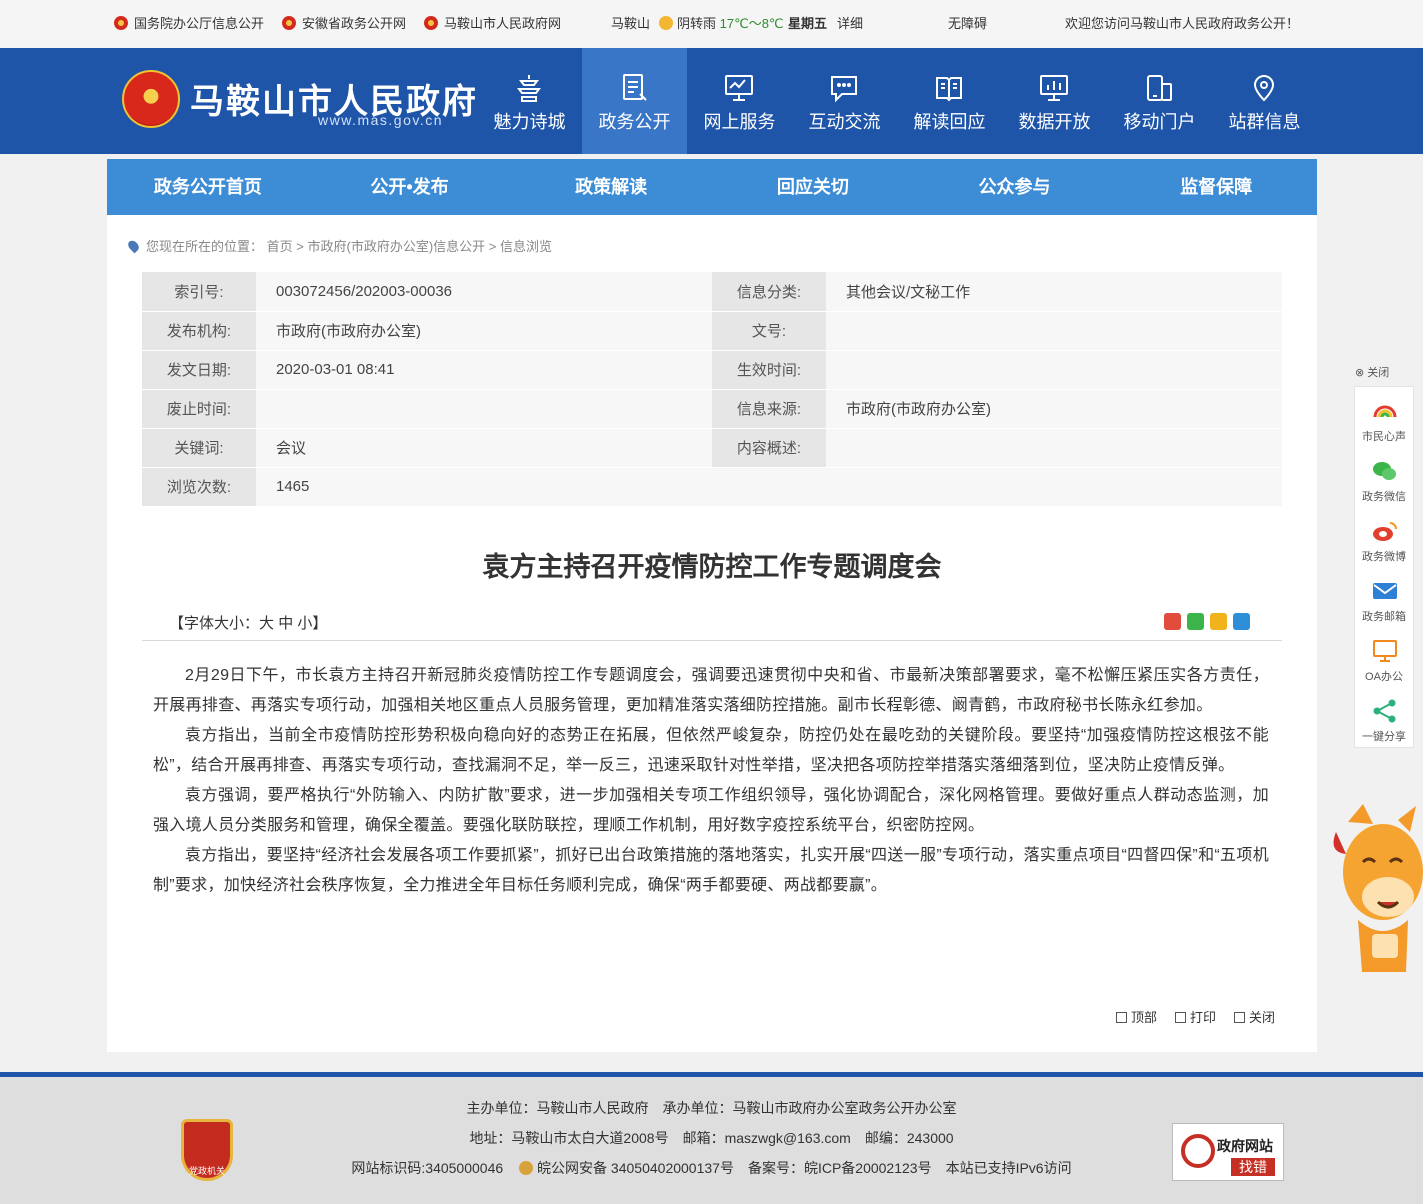 The height and width of the screenshot is (1204, 1423). What do you see at coordinates (526, 1168) in the screenshot?
I see `police-badge-icon` at bounding box center [526, 1168].